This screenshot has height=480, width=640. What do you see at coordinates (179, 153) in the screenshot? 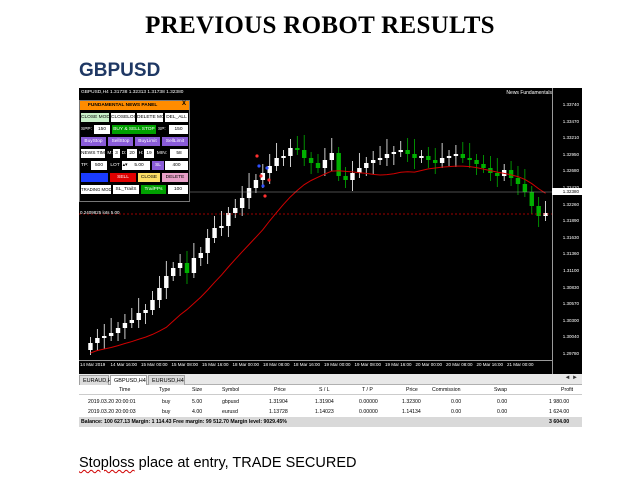
I see `minute-input: 58` at bounding box center [179, 153].